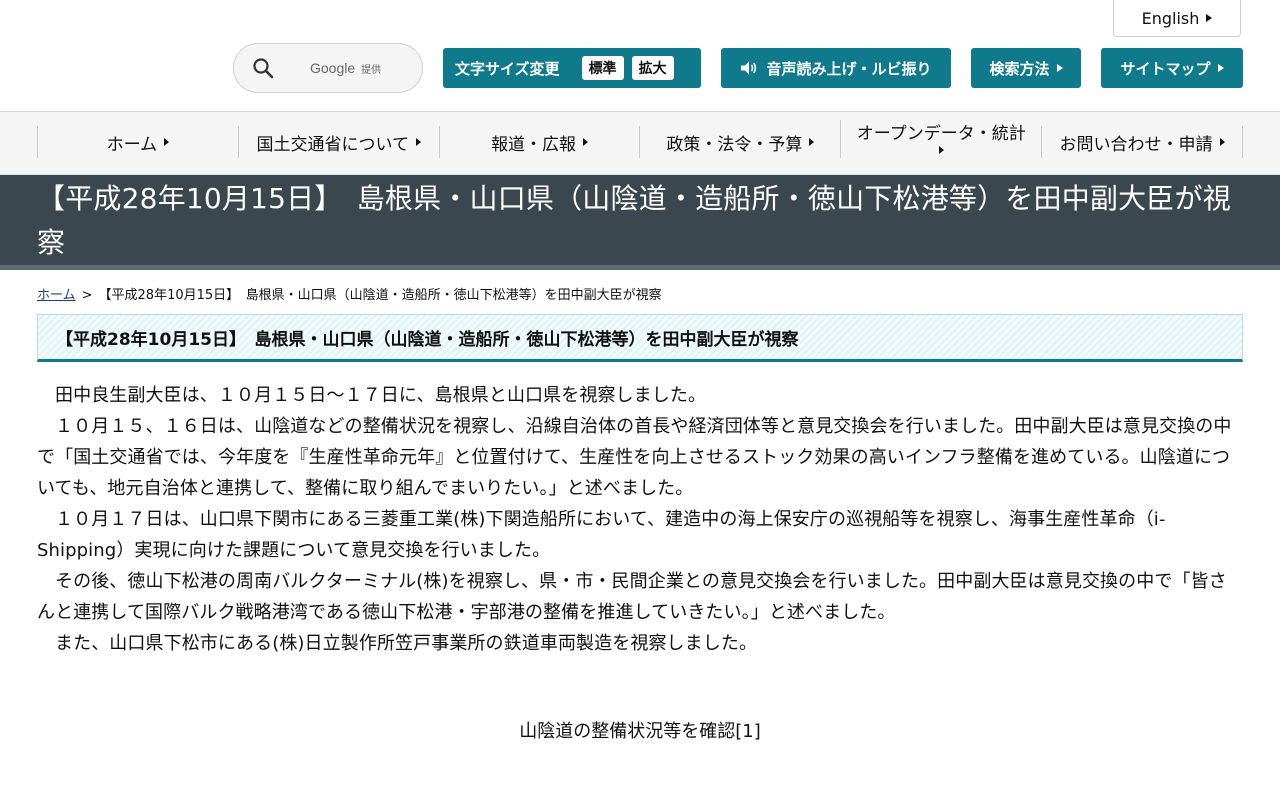 This screenshot has height=800, width=1280. I want to click on nav-item-opendata: オープンデータ・統計, so click(940, 139).